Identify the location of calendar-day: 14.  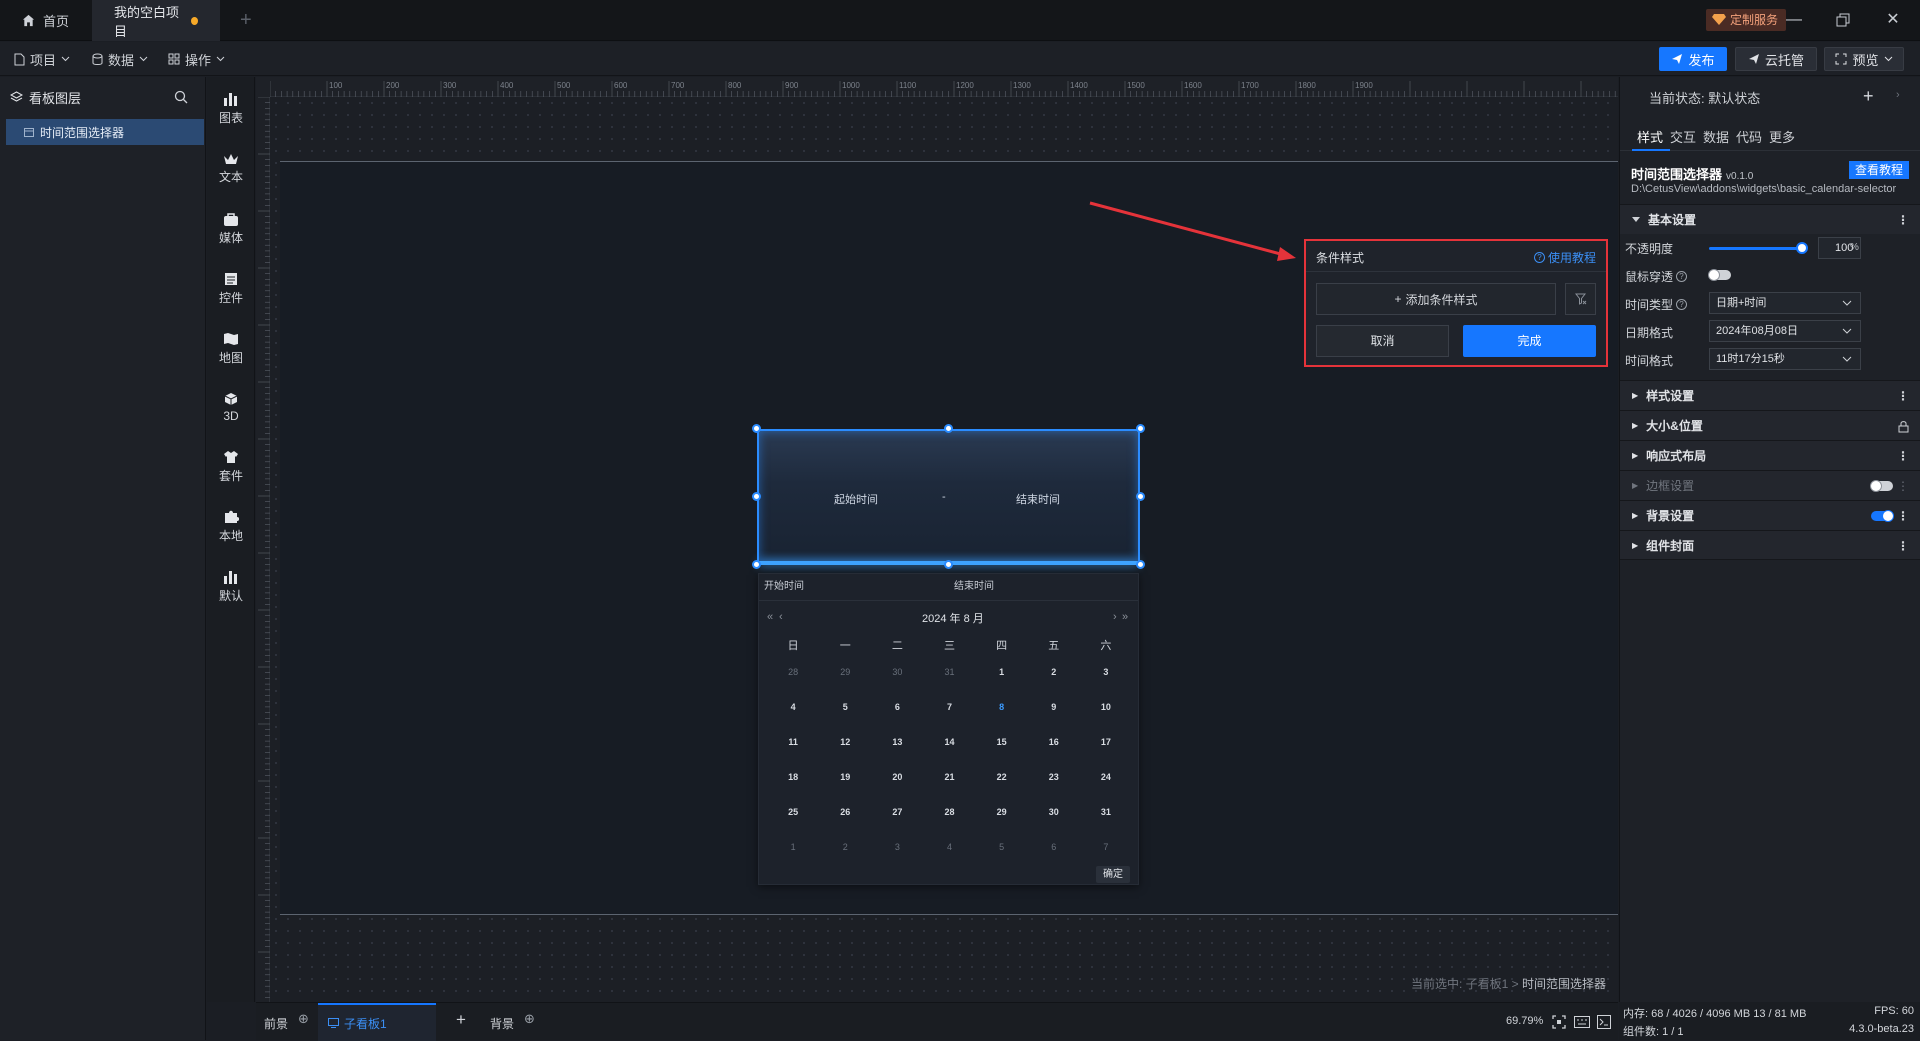
(949, 743).